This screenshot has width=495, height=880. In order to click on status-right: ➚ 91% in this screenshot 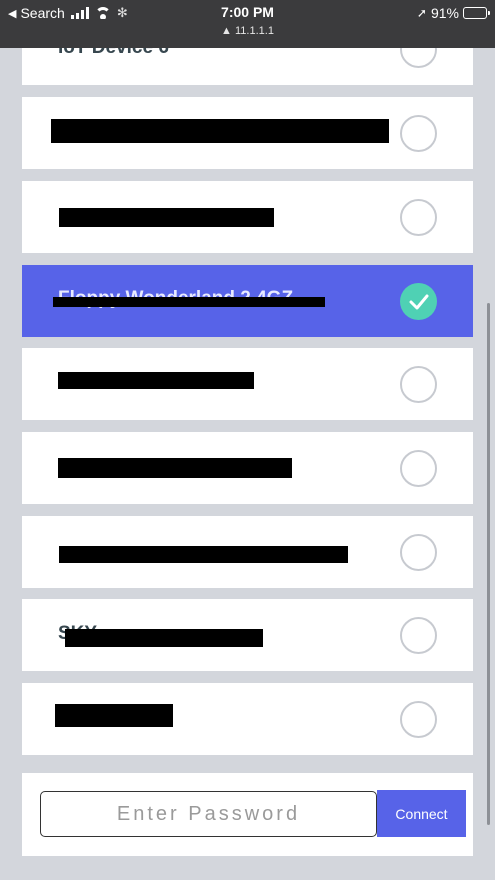, I will do `click(453, 13)`.